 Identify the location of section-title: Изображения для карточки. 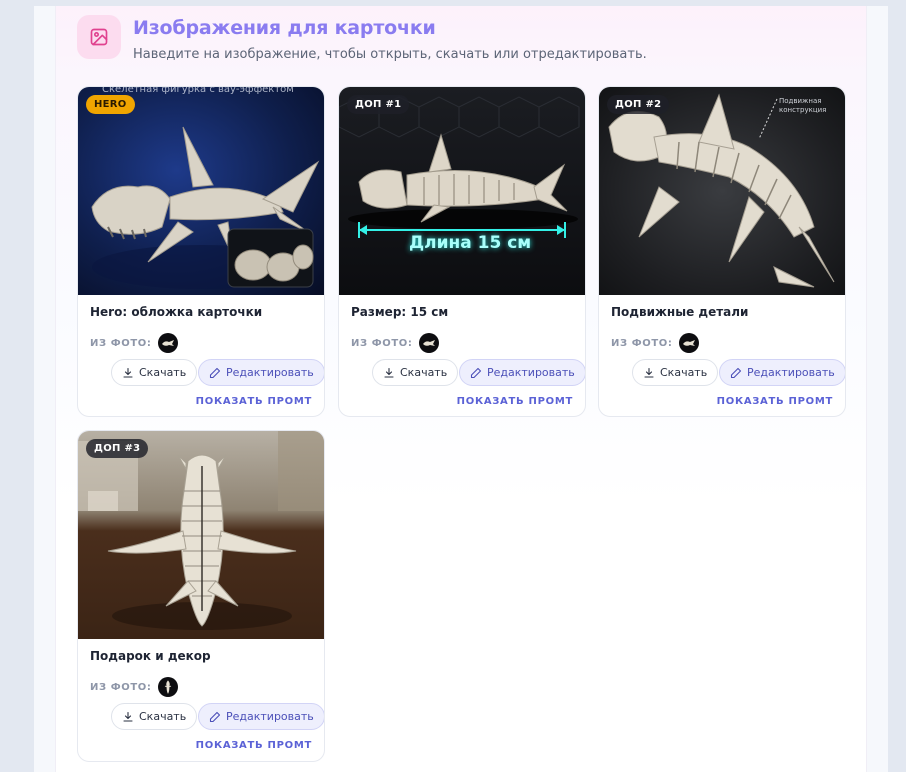
(284, 28).